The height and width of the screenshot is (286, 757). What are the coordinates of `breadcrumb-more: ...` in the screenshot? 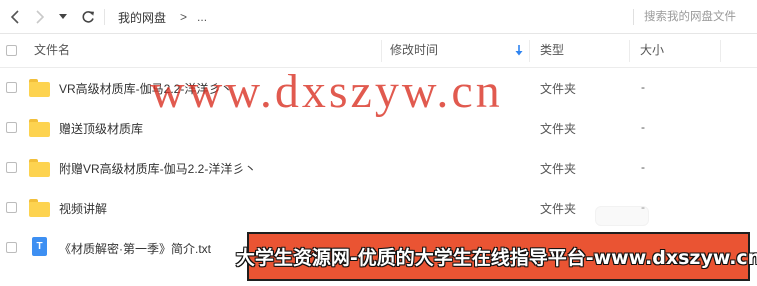 It's located at (202, 17).